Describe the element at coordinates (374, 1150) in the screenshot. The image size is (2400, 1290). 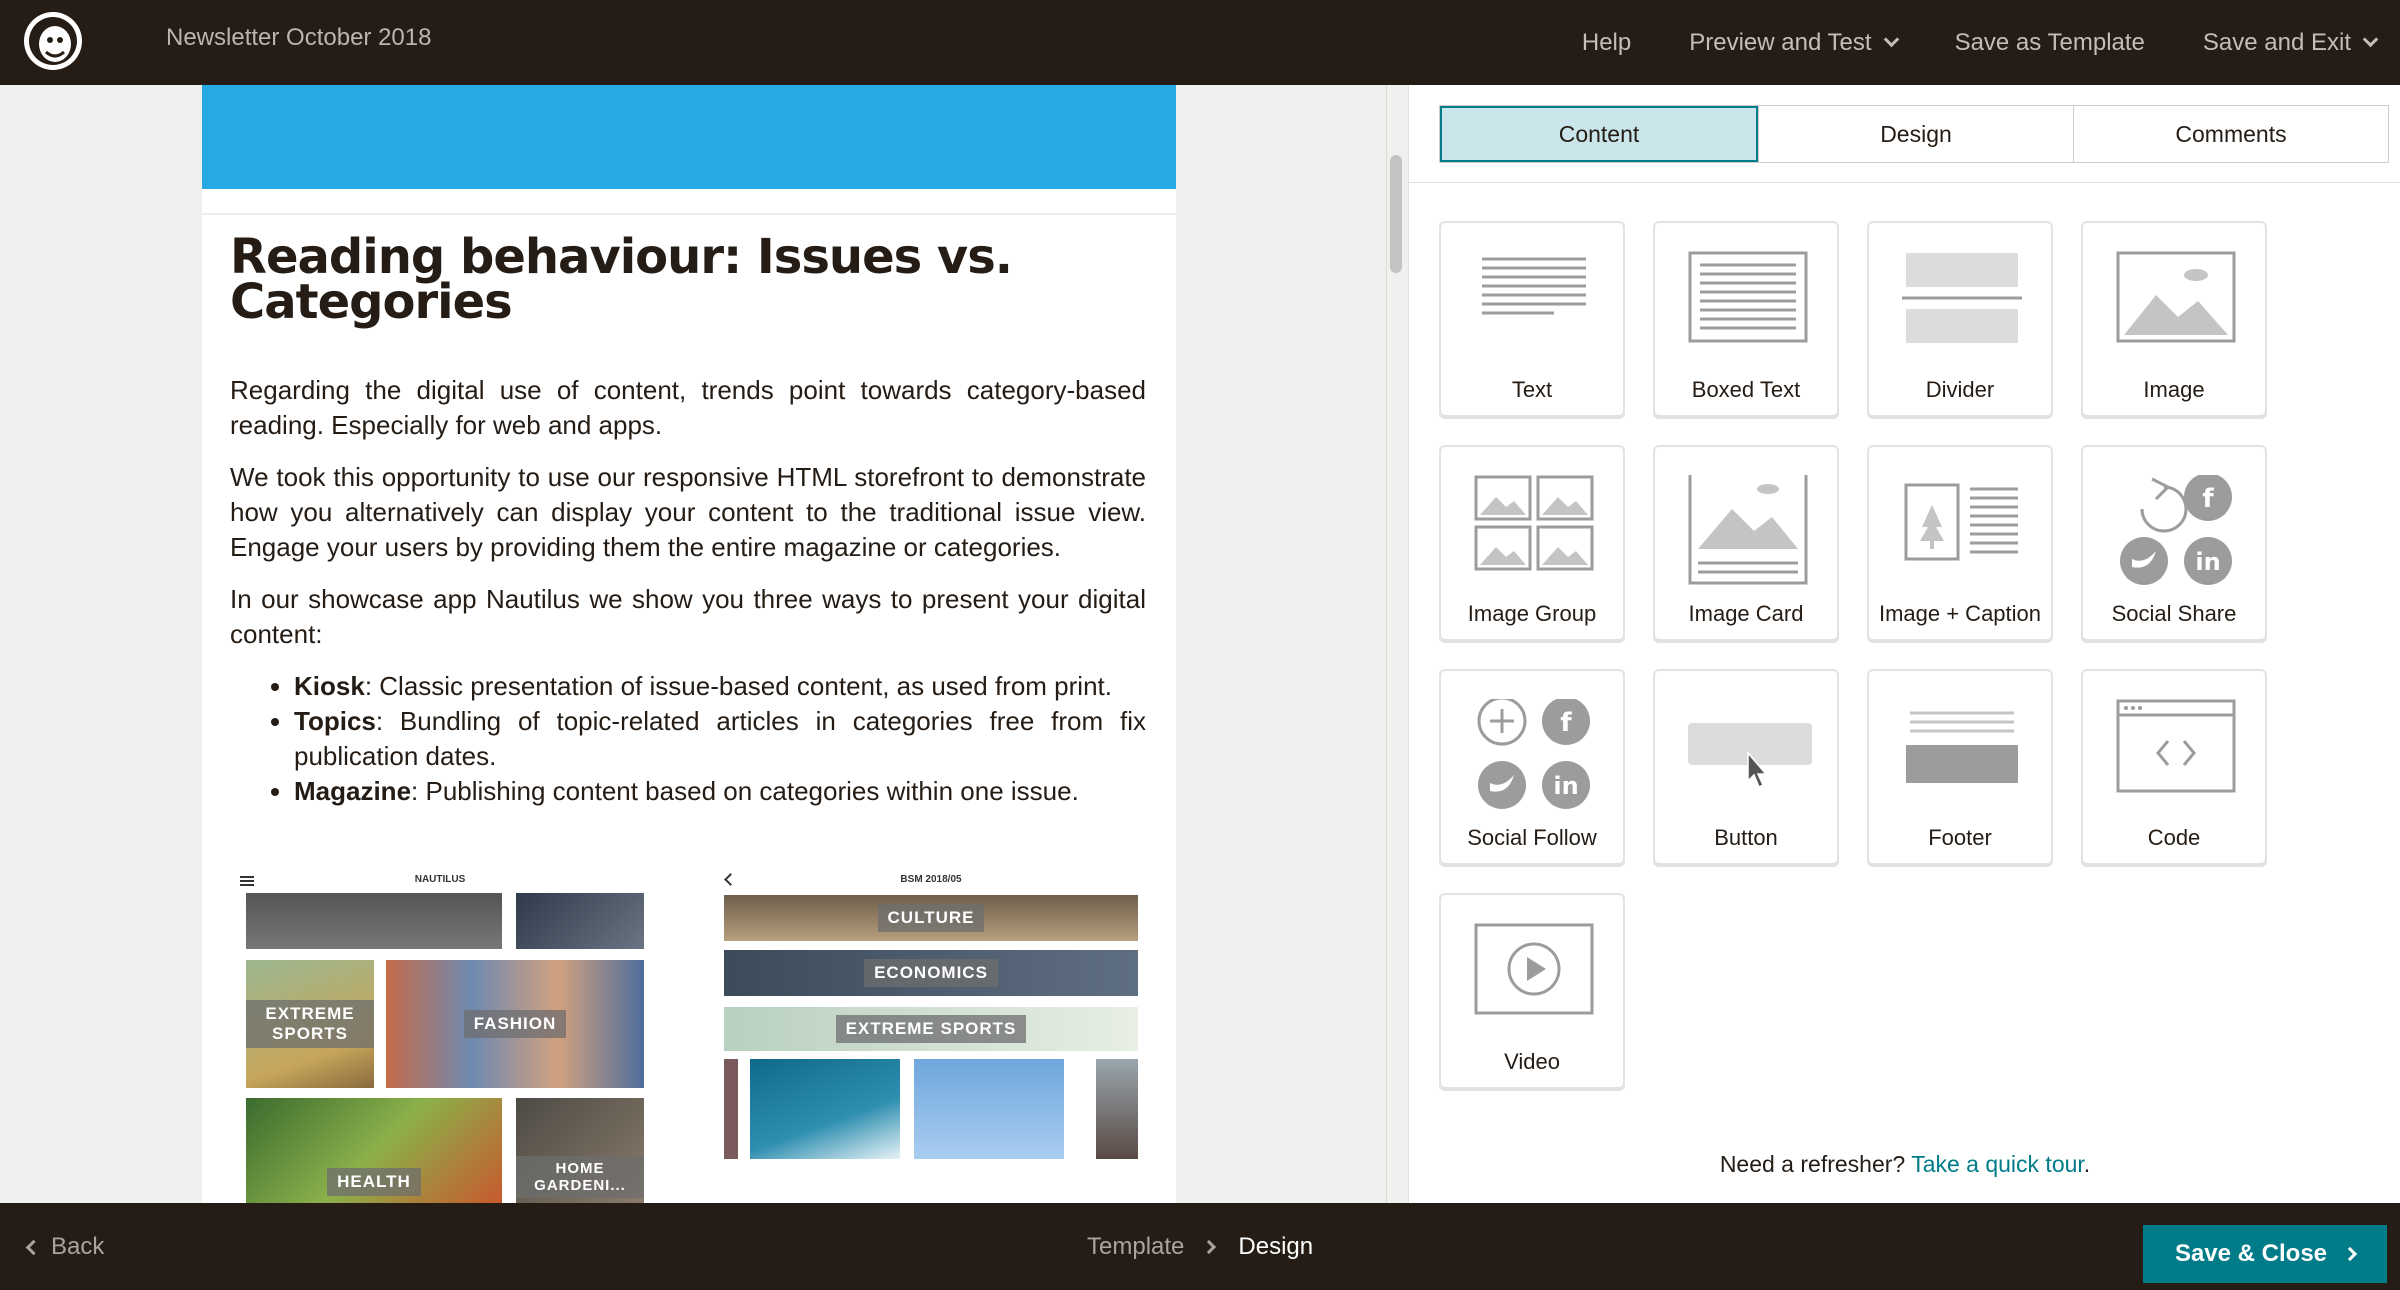
I see `category-tile: HEALTH` at that location.